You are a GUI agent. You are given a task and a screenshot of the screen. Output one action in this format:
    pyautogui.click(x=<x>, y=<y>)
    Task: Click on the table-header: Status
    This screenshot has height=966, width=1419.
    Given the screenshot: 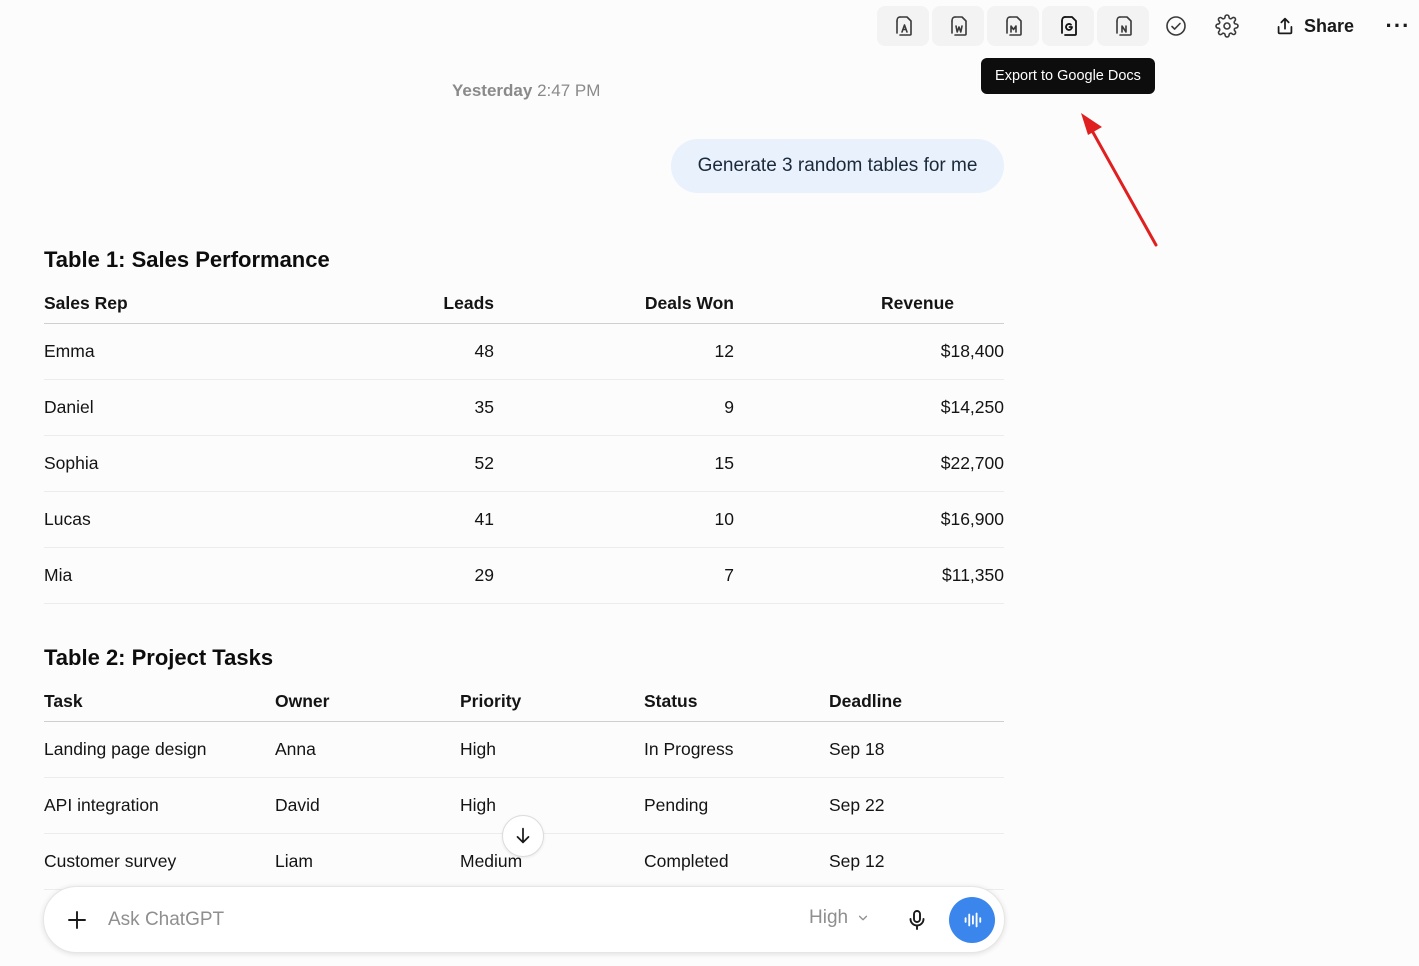 What is the action you would take?
    pyautogui.click(x=736, y=702)
    